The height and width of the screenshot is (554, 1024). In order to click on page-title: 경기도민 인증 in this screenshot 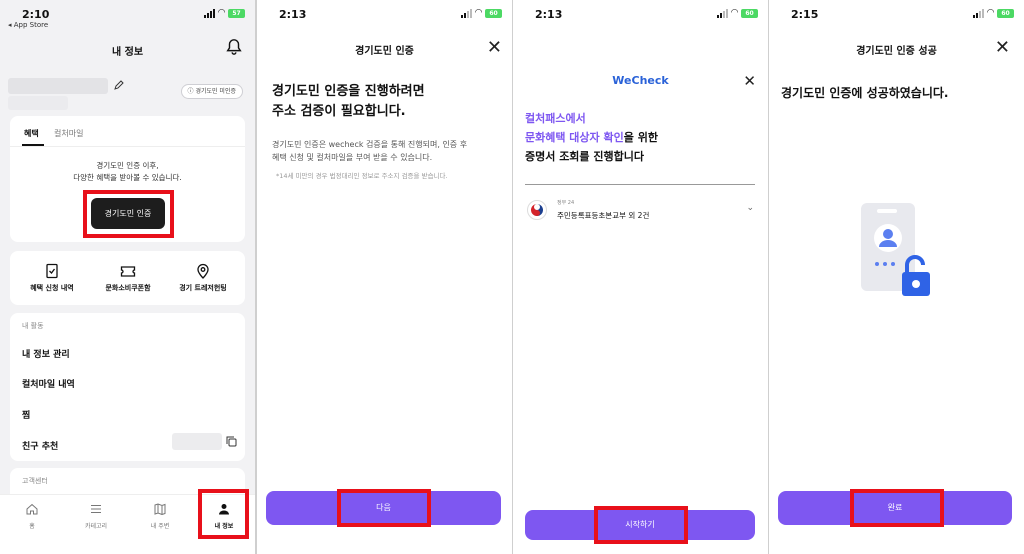, I will do `click(384, 51)`.